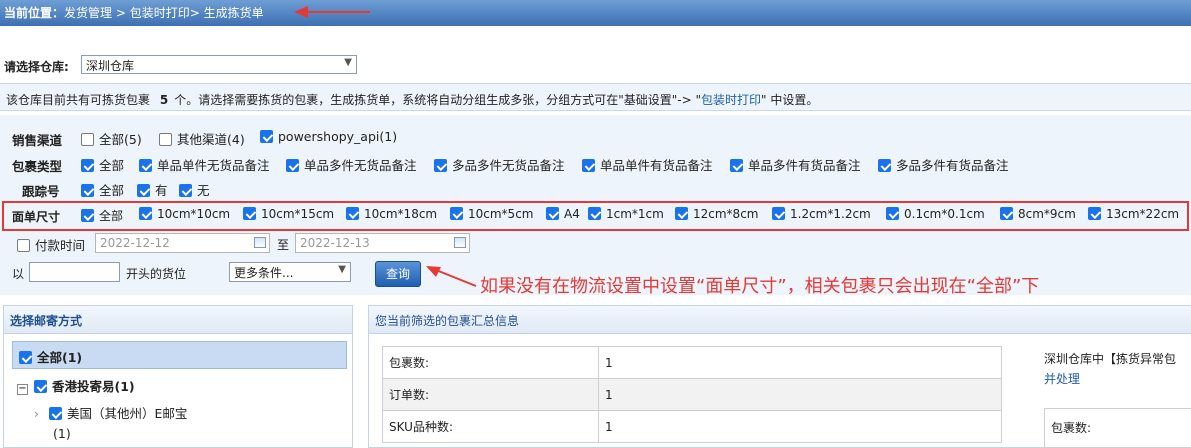 This screenshot has height=448, width=1191. Describe the element at coordinates (935, 214) in the screenshot. I see `label-size-option: 0.1cm*0.1cm` at that location.